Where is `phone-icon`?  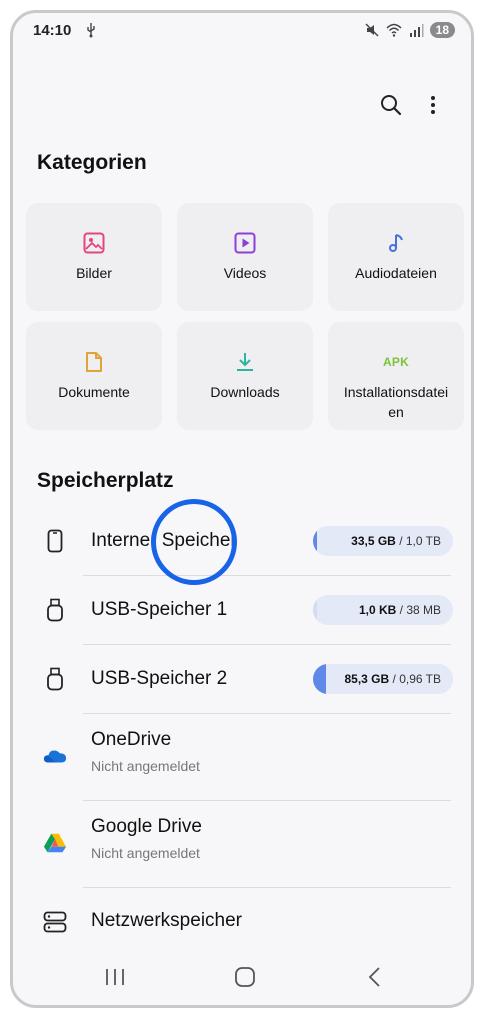 phone-icon is located at coordinates (55, 541).